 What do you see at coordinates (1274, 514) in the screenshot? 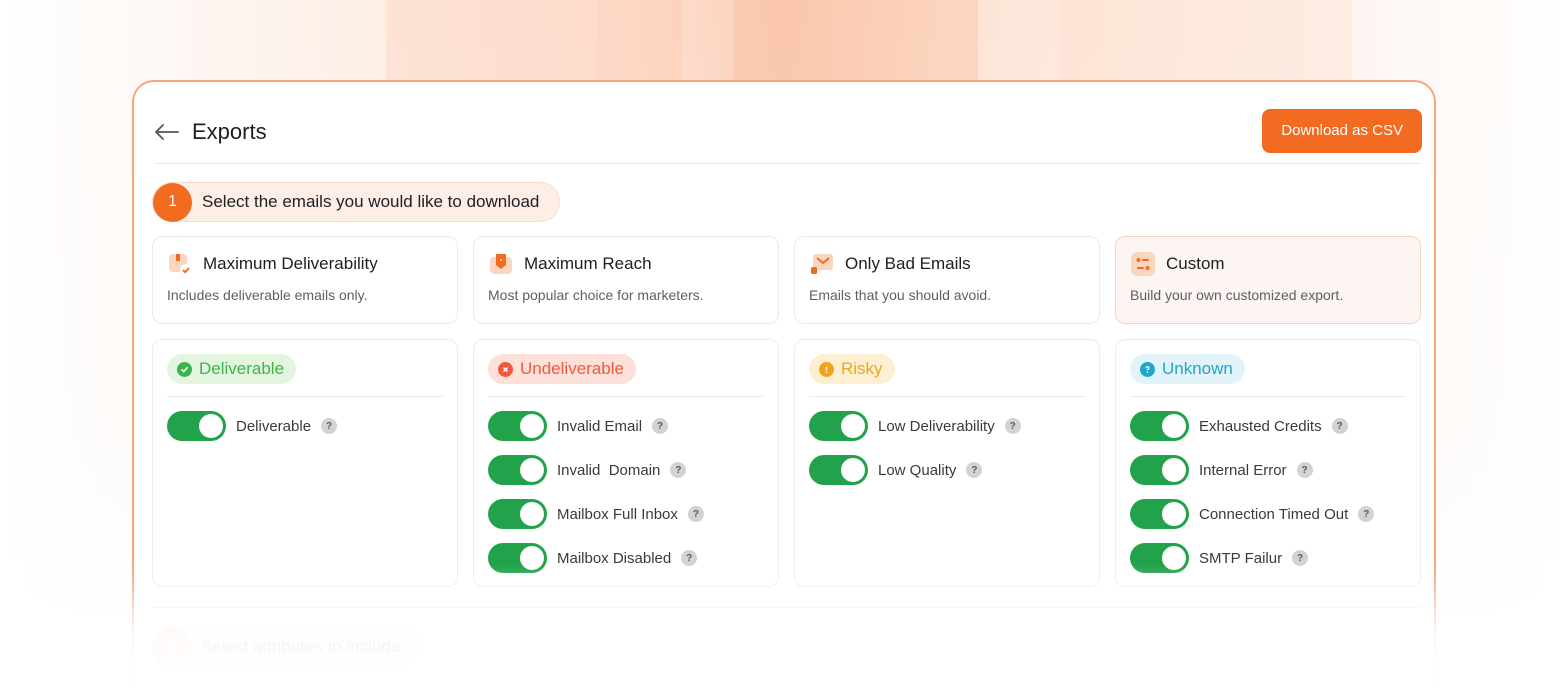
I see `option-label: Connection Timed Out` at bounding box center [1274, 514].